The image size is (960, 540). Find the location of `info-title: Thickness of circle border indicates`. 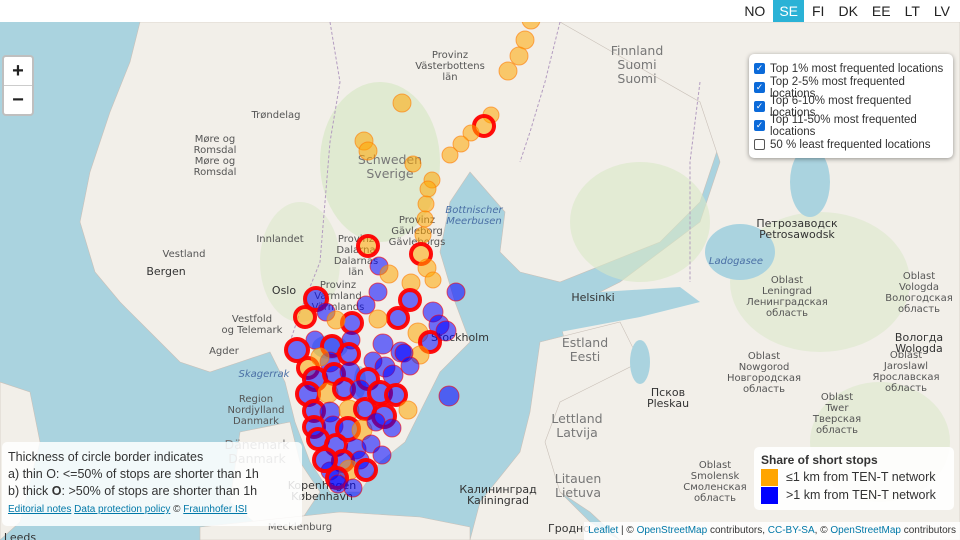

info-title: Thickness of circle border indicates is located at coordinates (106, 457).